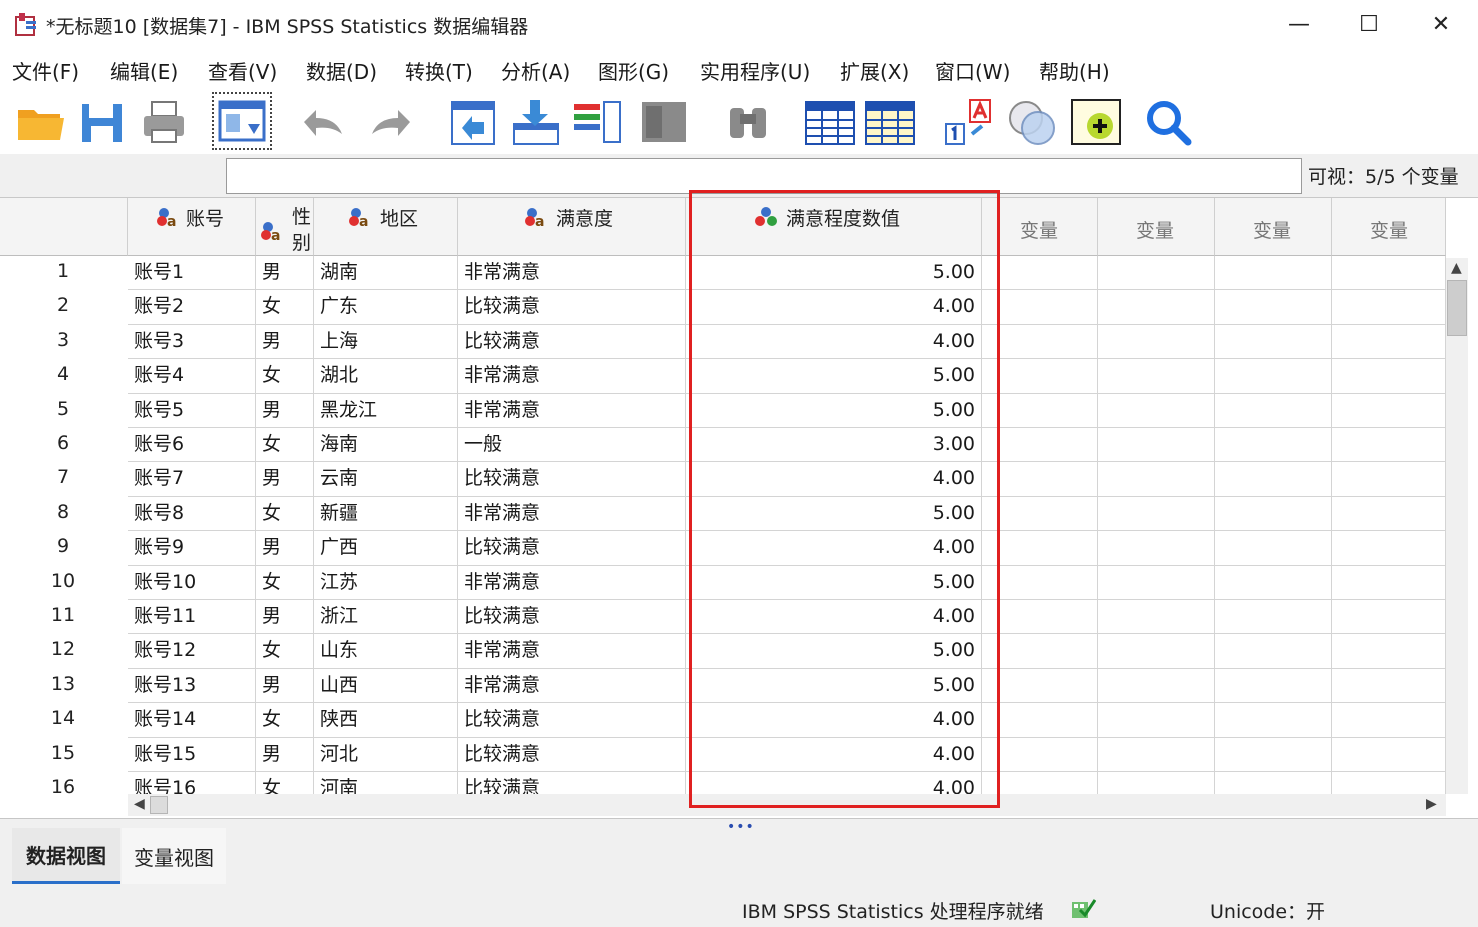 The width and height of the screenshot is (1478, 927). I want to click on row-number: 13, so click(63, 684).